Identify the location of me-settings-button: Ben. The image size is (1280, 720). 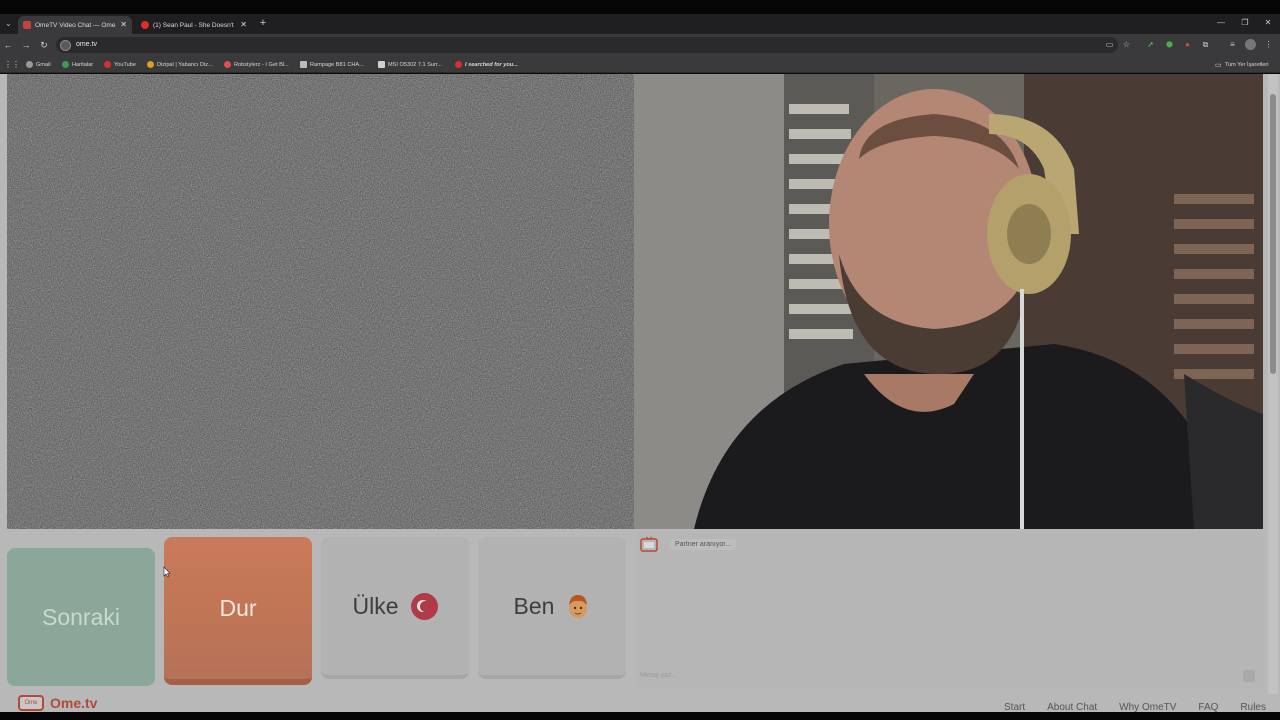
(552, 608).